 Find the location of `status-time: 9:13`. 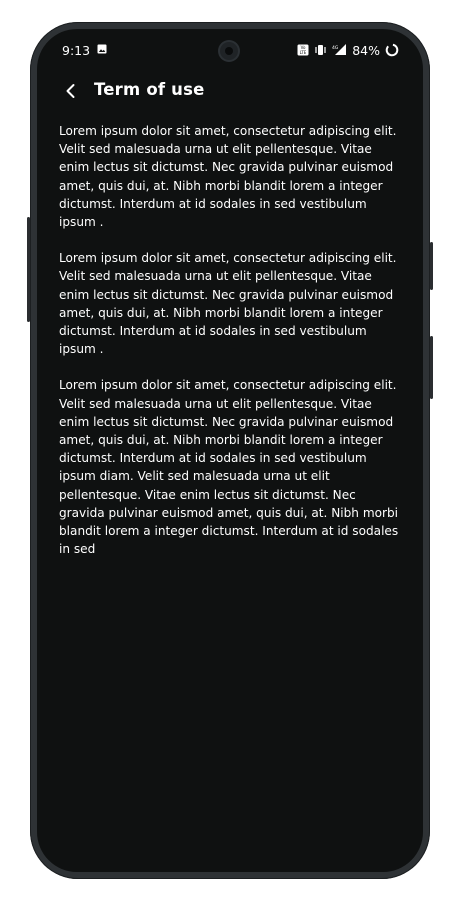

status-time: 9:13 is located at coordinates (76, 50).